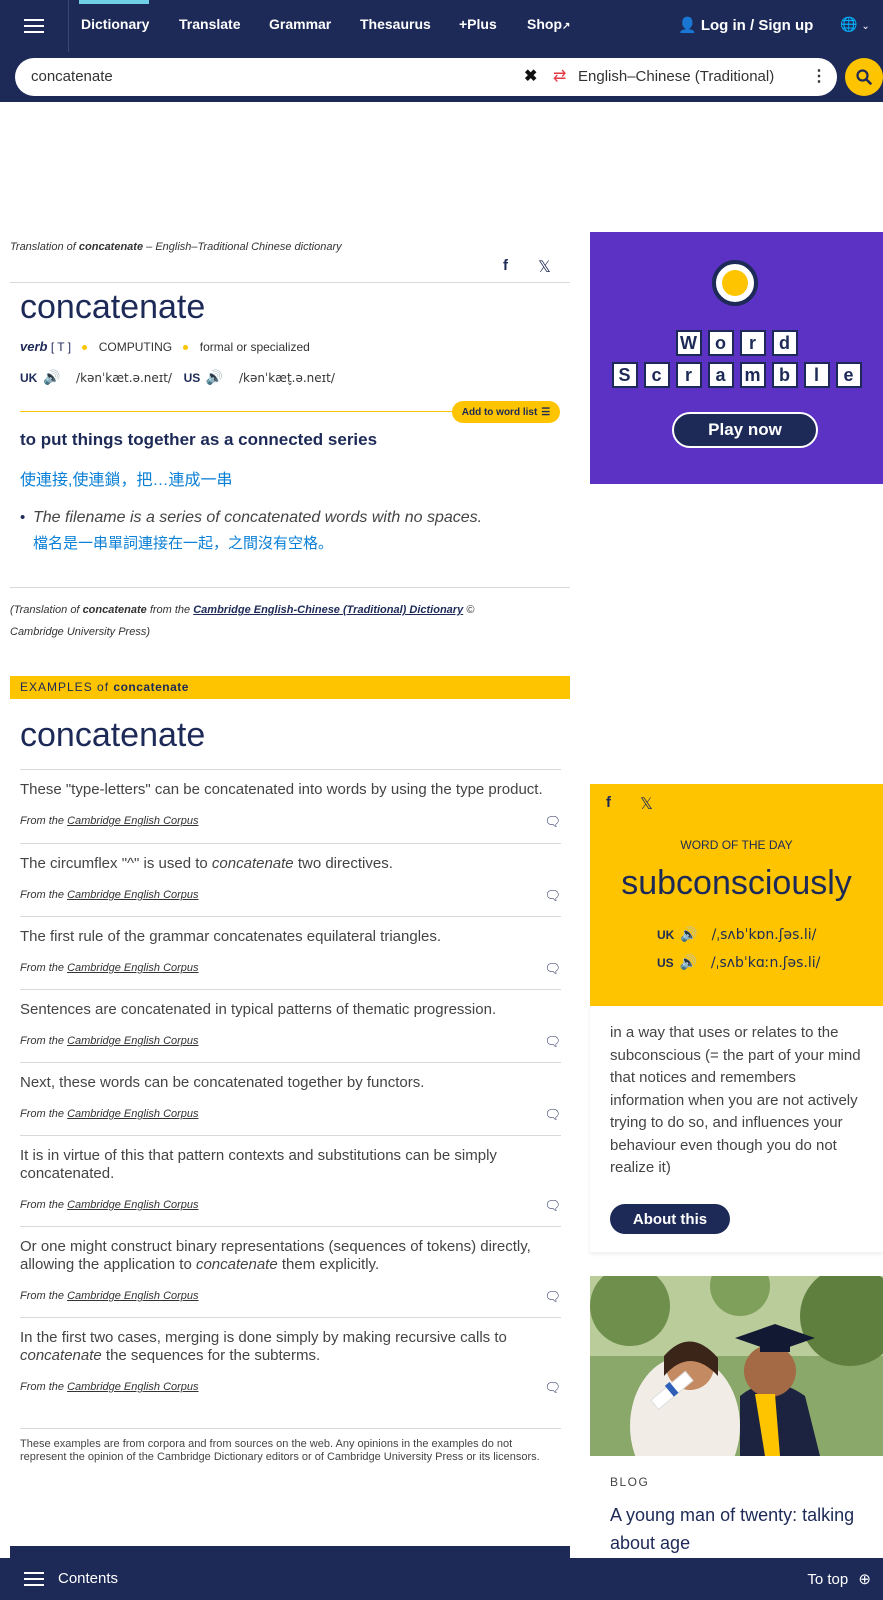 This screenshot has width=883, height=1600. Describe the element at coordinates (735, 283) in the screenshot. I see `stopwatch-icon` at that location.